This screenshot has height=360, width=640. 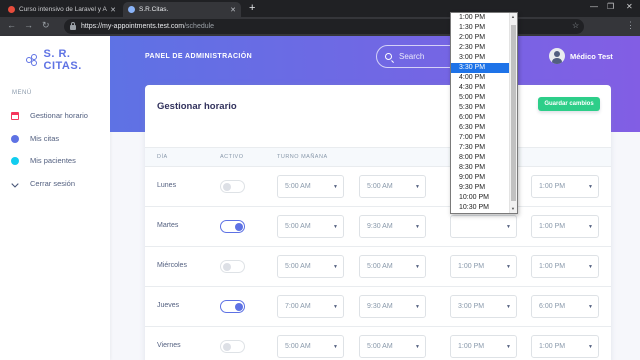 What do you see at coordinates (49, 115) in the screenshot?
I see `sidebar-item-schedule: Gestionar horario` at bounding box center [49, 115].